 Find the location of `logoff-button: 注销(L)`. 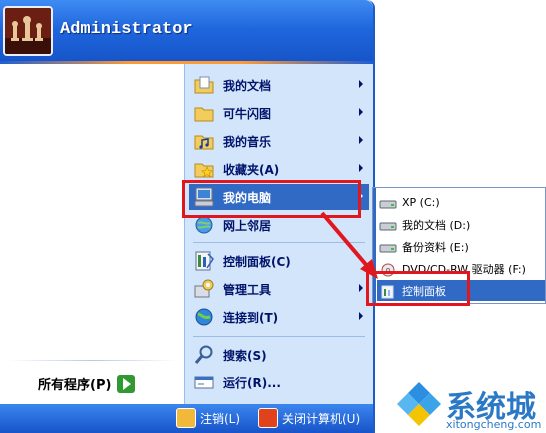

logoff-button: 注销(L) is located at coordinates (208, 418).